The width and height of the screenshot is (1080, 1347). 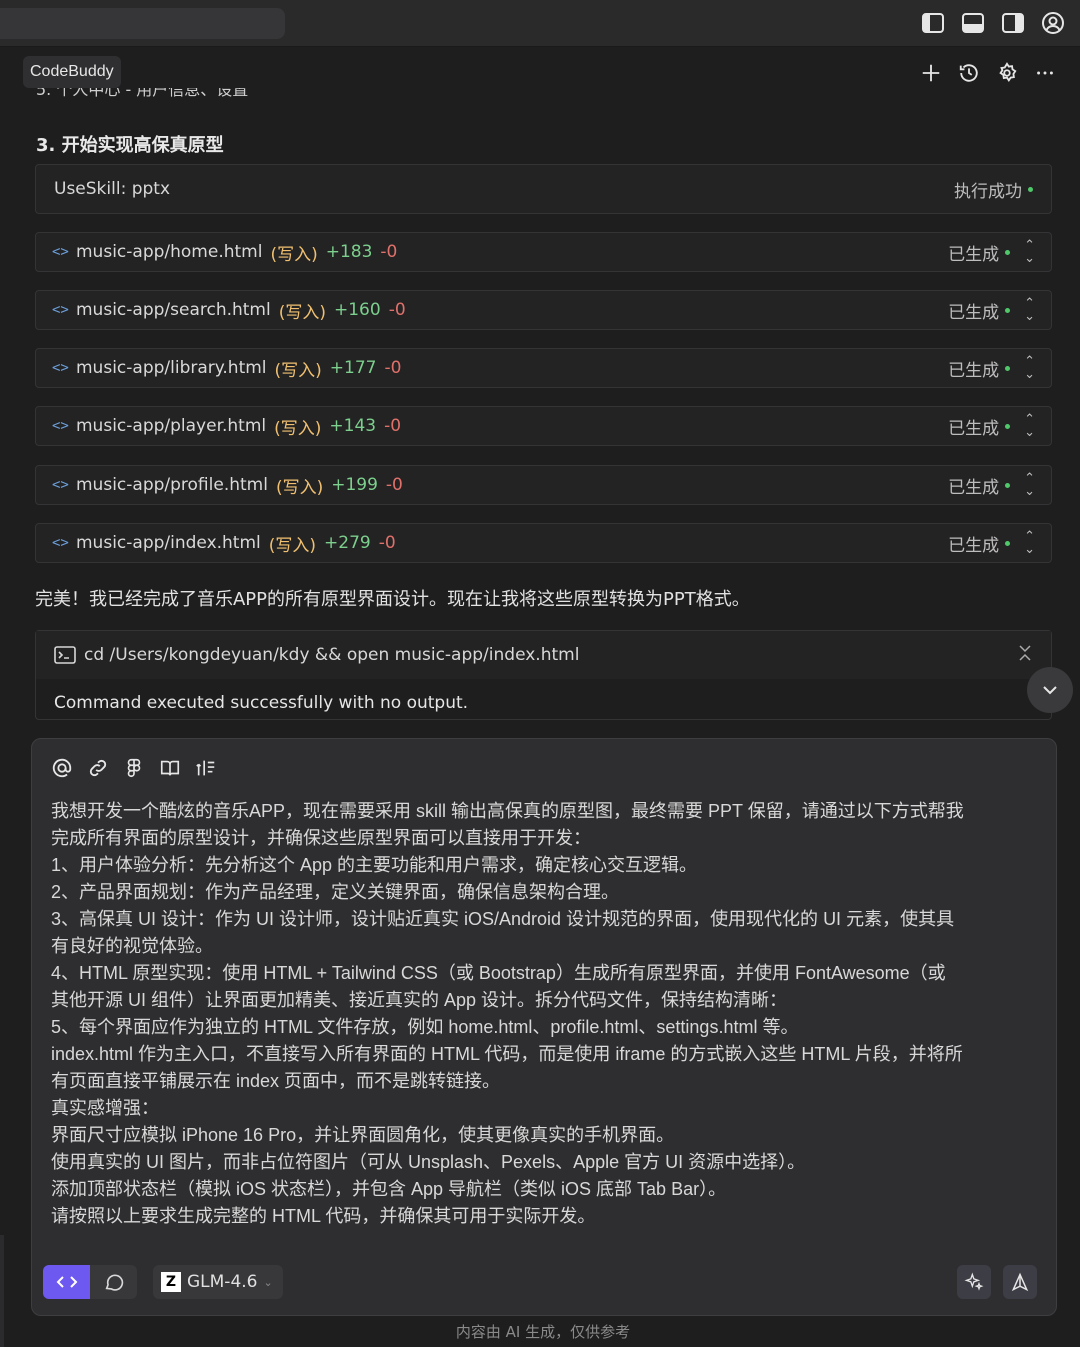 I want to click on model-name: GLM-4.6, so click(x=222, y=1282).